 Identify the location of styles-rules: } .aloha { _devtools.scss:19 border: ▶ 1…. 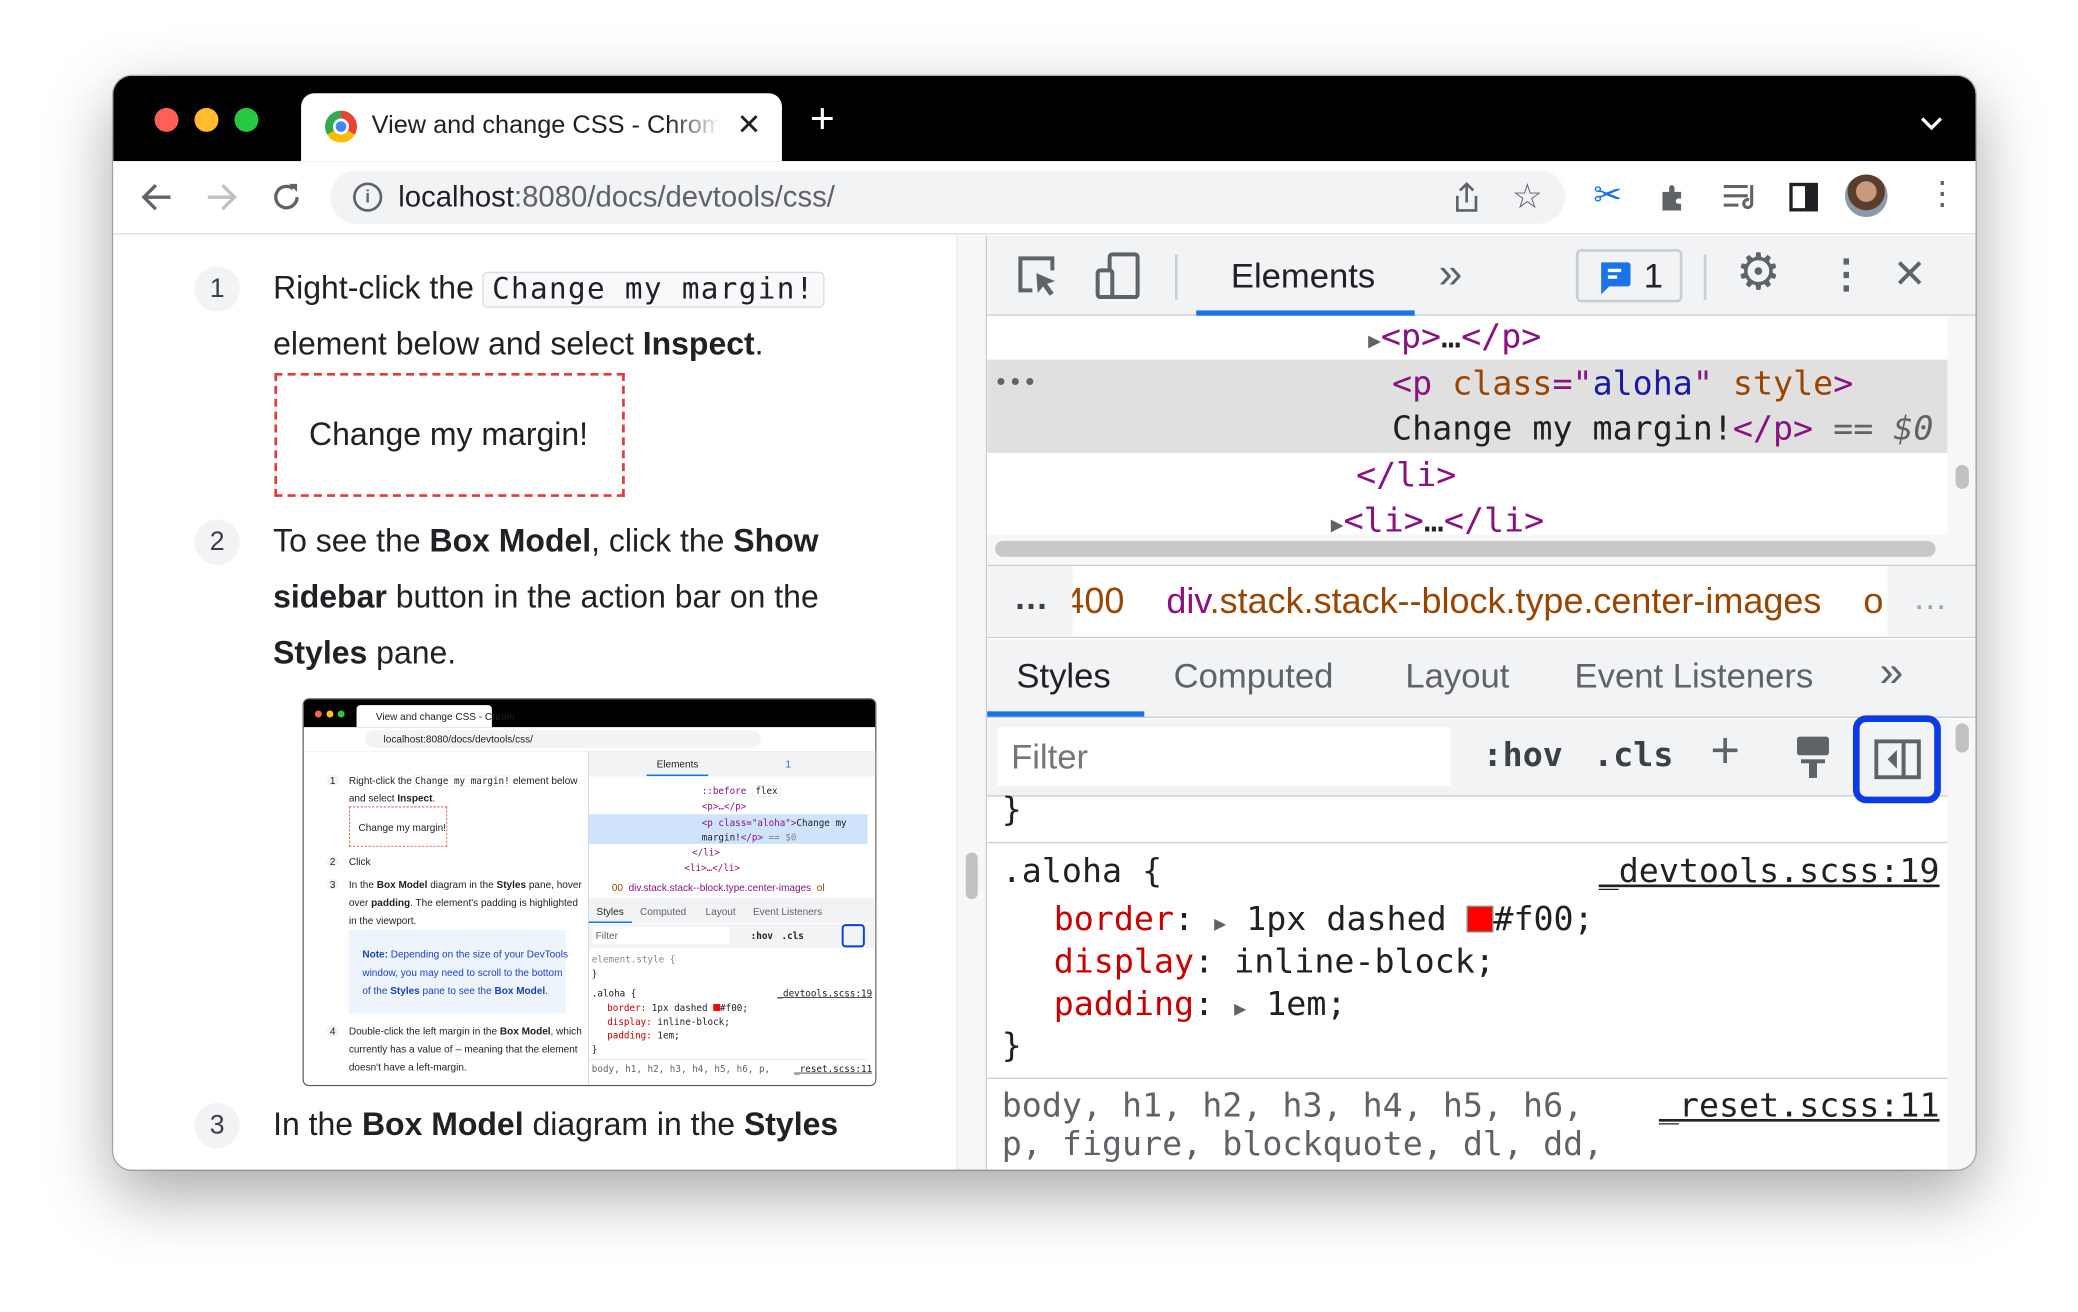
(1467, 936).